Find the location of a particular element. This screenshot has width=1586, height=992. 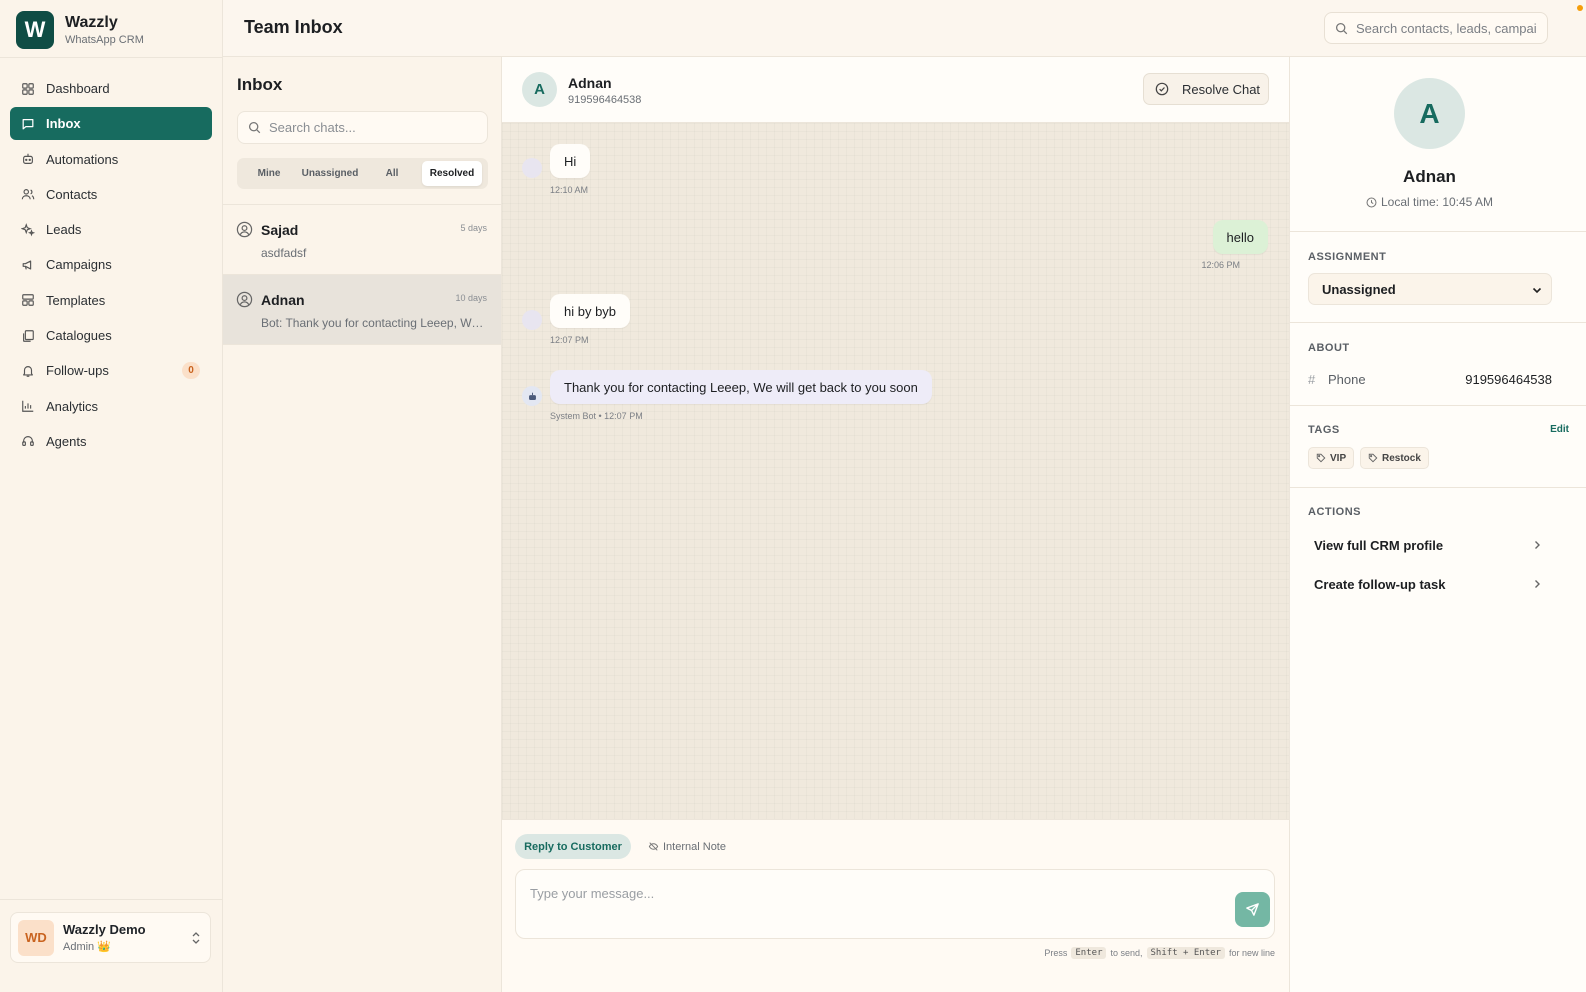

message-input is located at coordinates (870, 906).